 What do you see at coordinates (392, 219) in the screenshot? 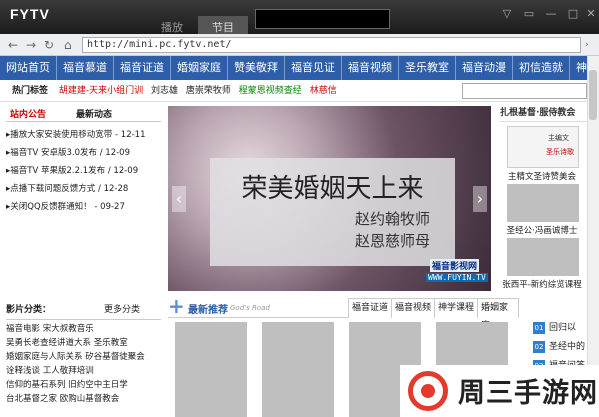
I see `banner-line: 赵约翰牧师` at bounding box center [392, 219].